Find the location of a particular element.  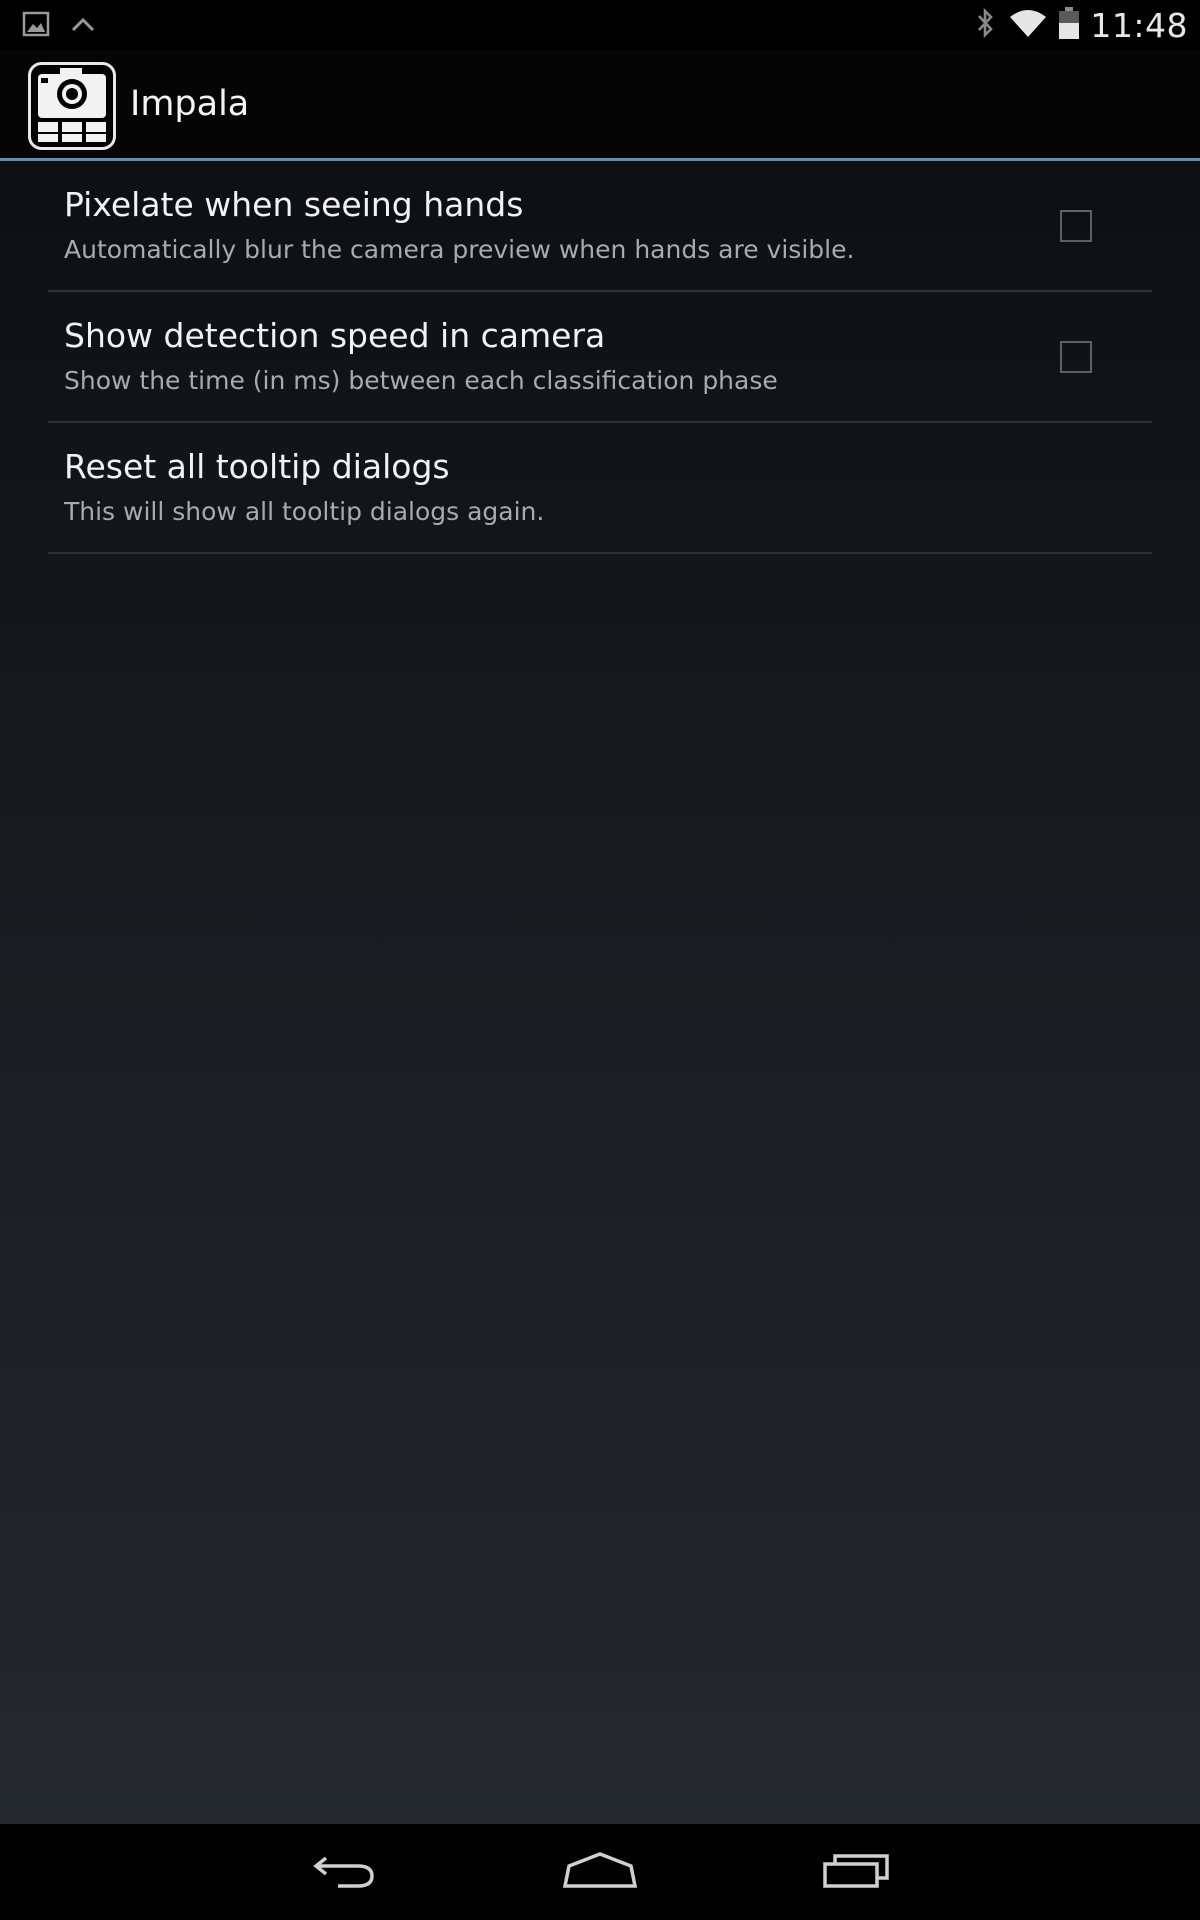

pref-title: Reset all tooltip dialogs is located at coordinates (257, 466).